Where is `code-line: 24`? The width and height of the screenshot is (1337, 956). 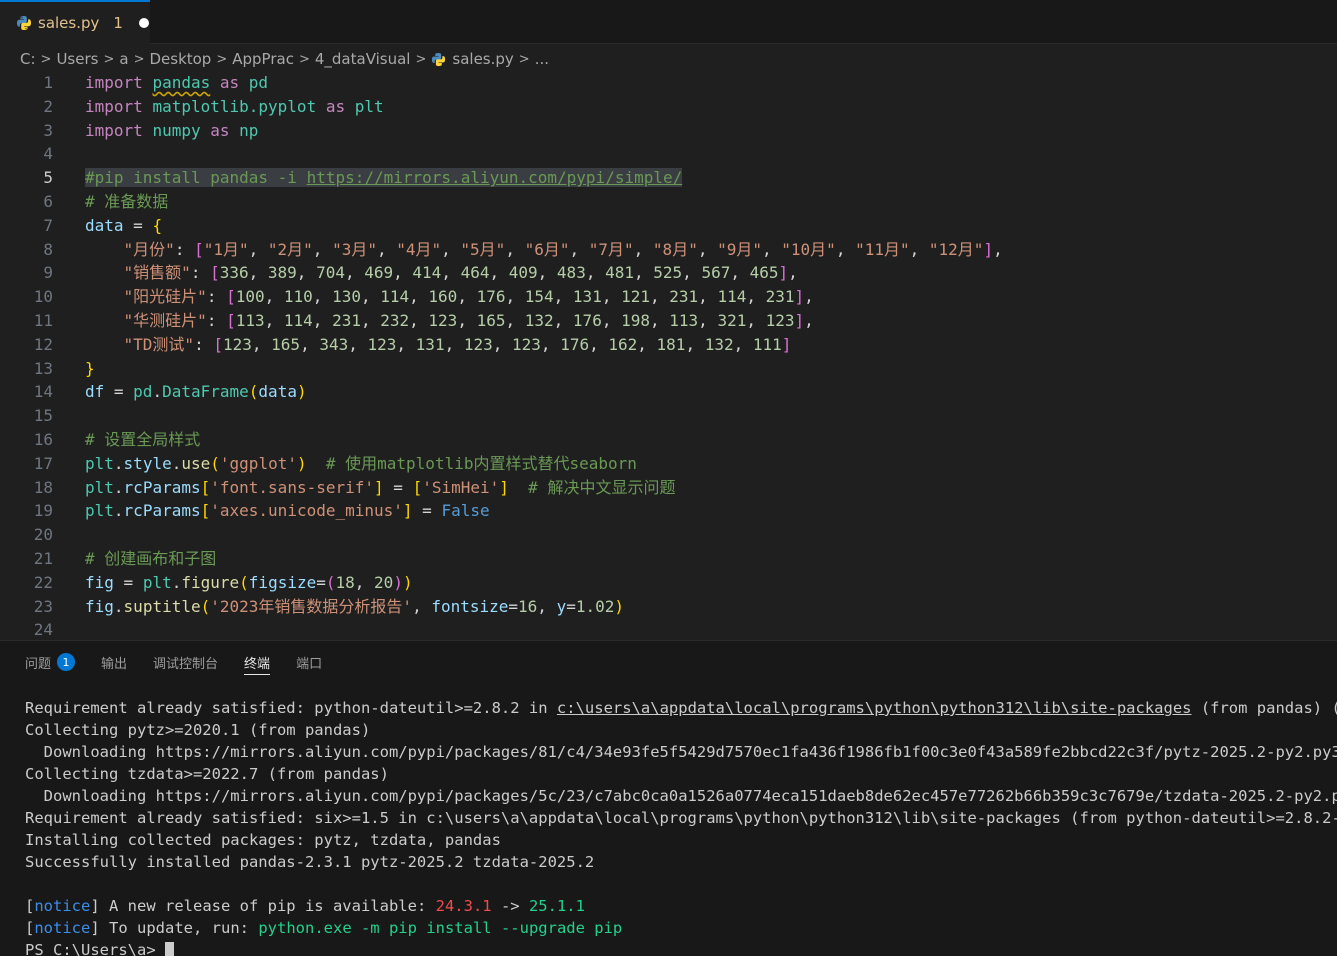 code-line: 24 is located at coordinates (668, 628).